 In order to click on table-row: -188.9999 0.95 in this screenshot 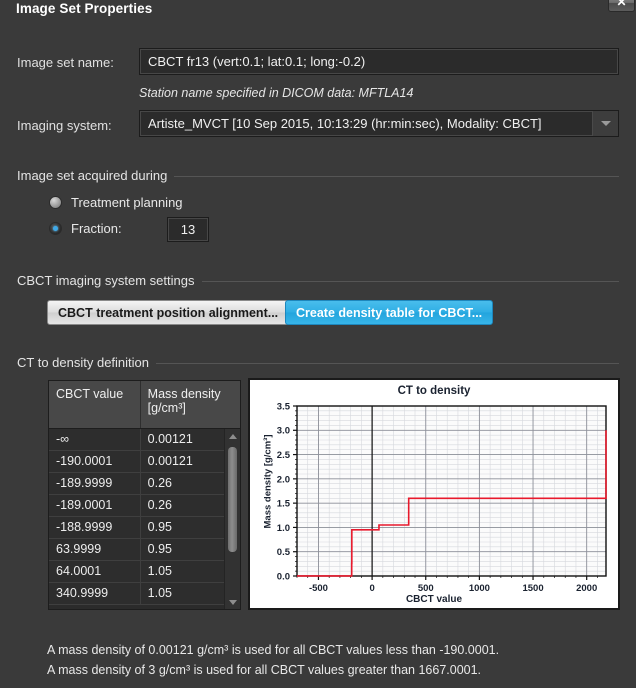, I will do `click(144, 527)`.